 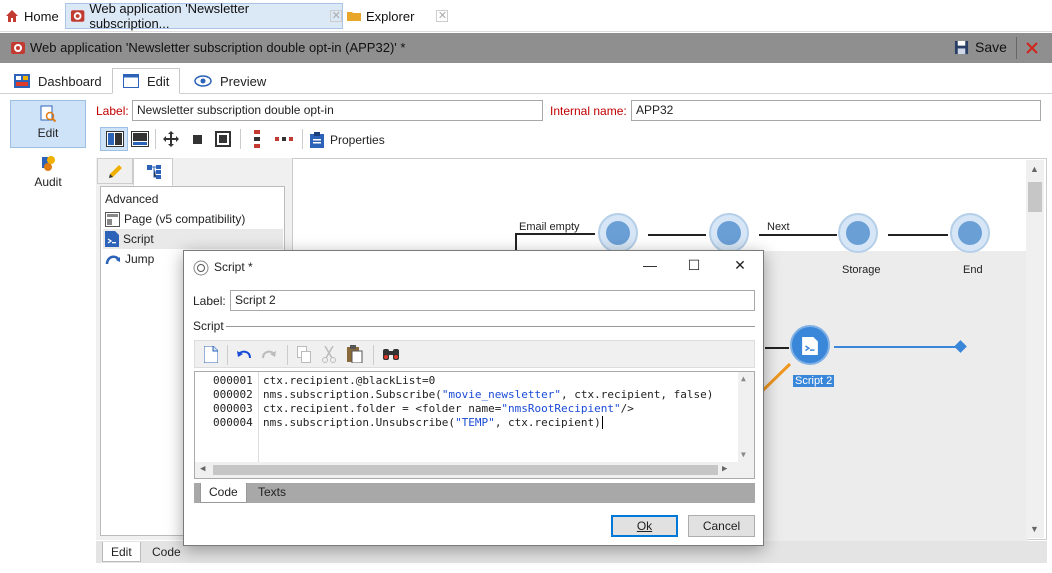 I want to click on scroll-thumb, so click(x=1035, y=197).